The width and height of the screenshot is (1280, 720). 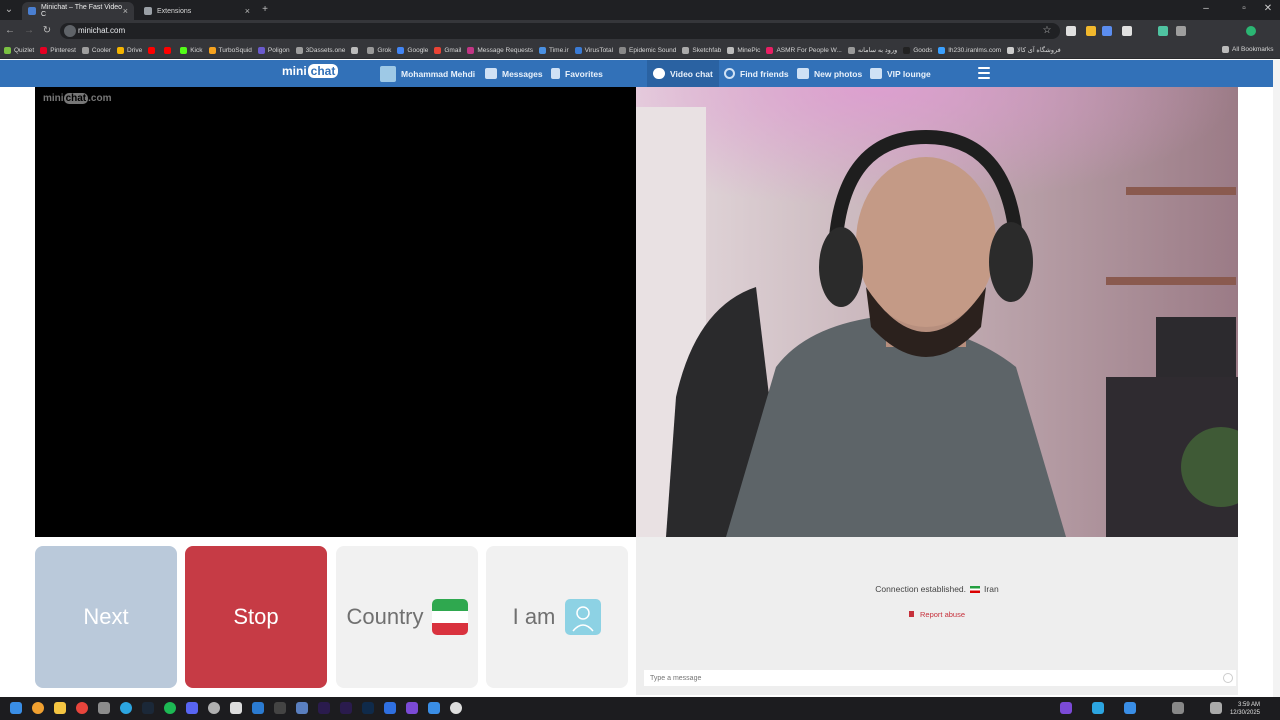 I want to click on notepad-icon, so click(x=302, y=708).